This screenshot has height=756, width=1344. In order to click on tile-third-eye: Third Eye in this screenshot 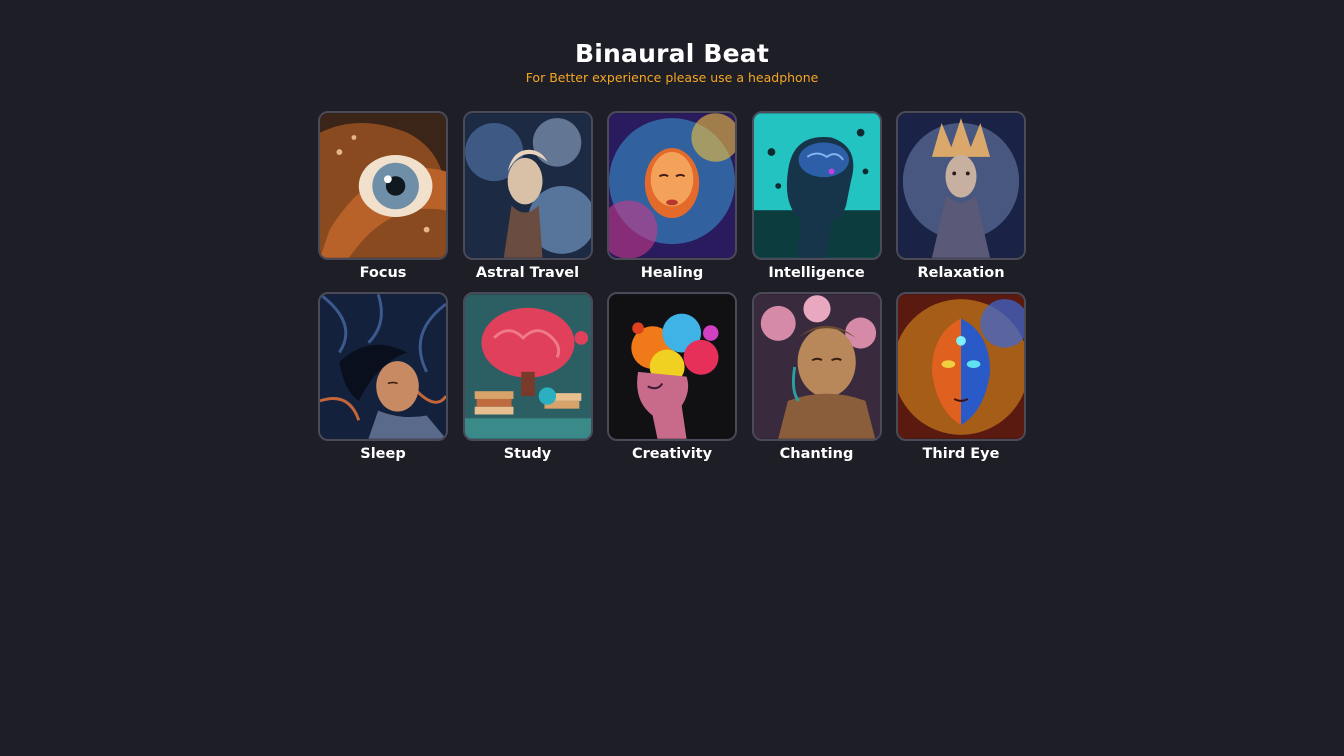, I will do `click(961, 377)`.